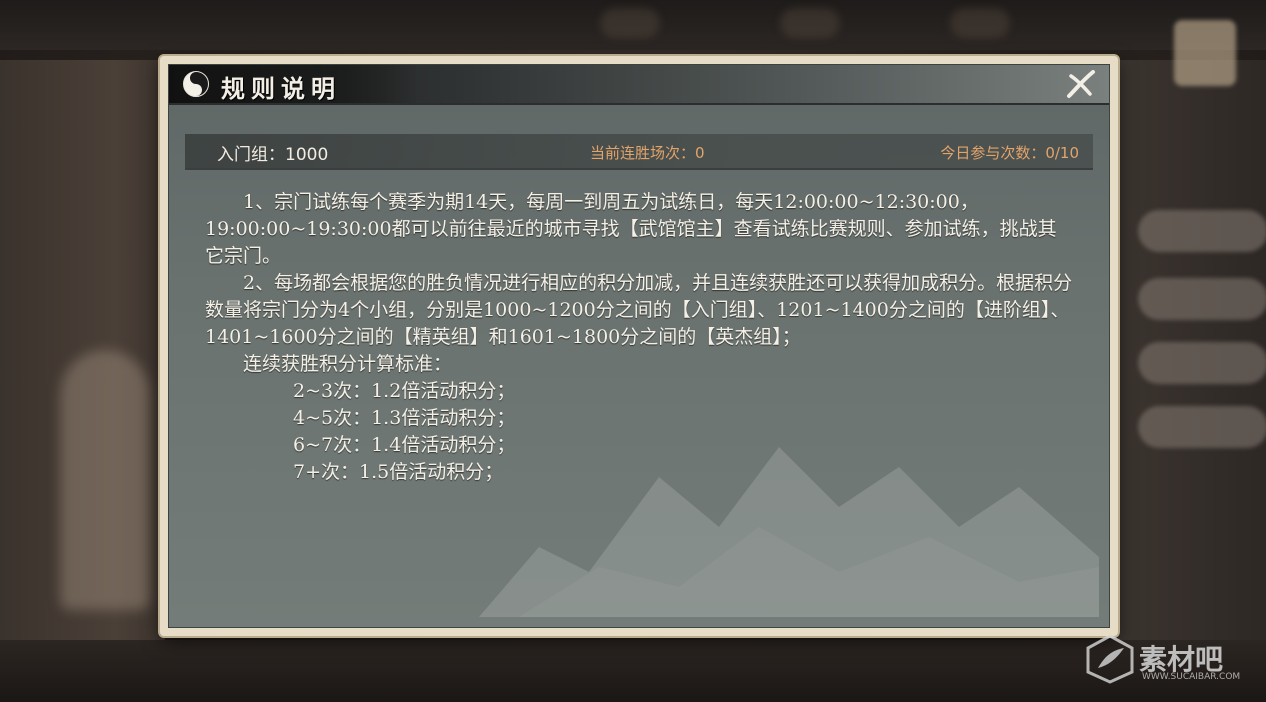 The width and height of the screenshot is (1266, 702). What do you see at coordinates (404, 391) in the screenshot?
I see `bonus-item: 2~3次：1.2倍活动积分；` at bounding box center [404, 391].